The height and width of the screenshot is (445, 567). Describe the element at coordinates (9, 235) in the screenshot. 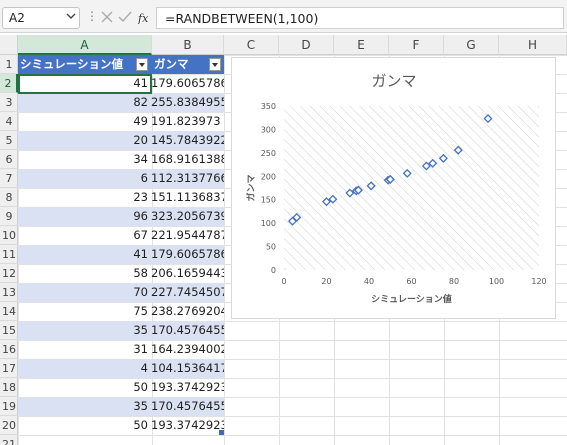

I see `row-header: 10` at that location.